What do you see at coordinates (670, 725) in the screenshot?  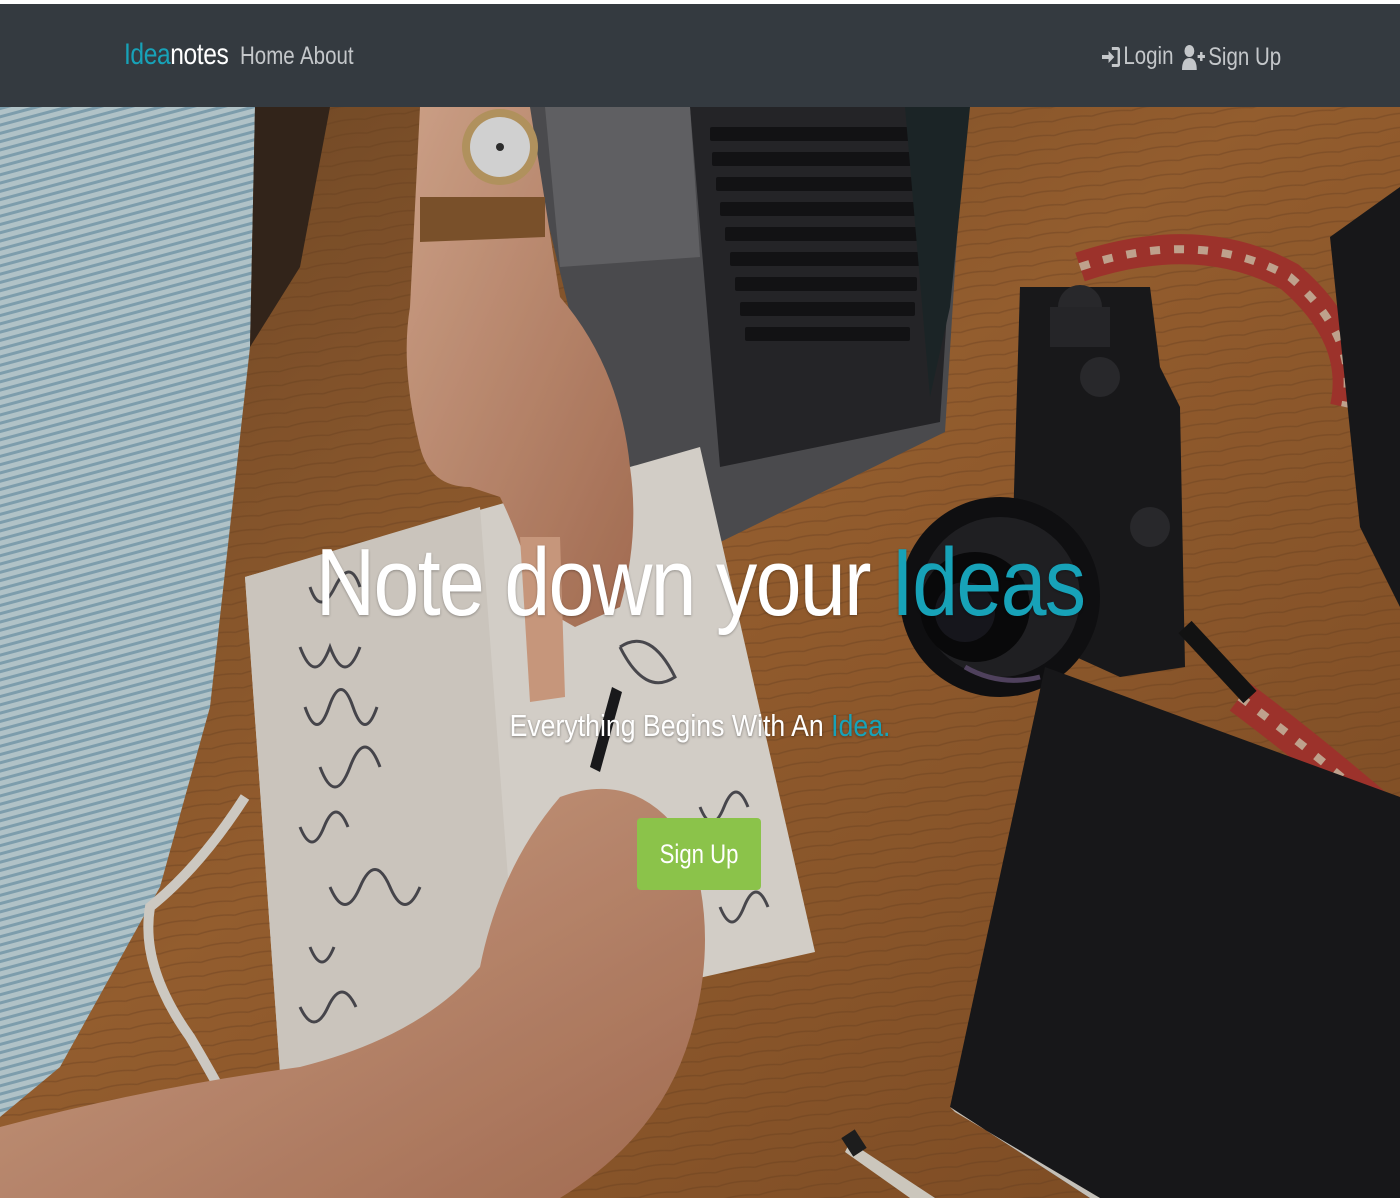 I see `hero-subtitle-main: Everything Begins With An` at bounding box center [670, 725].